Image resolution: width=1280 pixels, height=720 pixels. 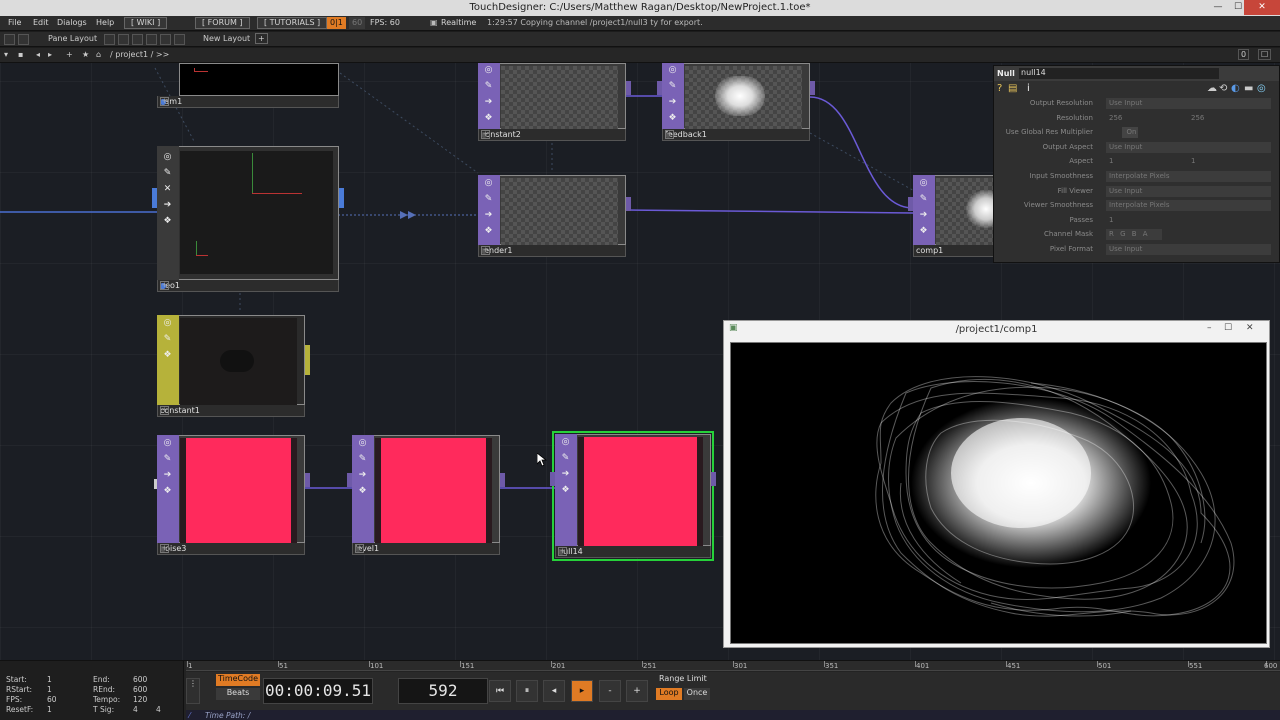 What do you see at coordinates (233, 366) in the screenshot?
I see `node-constant1: ◎ ✎ ❖ constant1 +` at bounding box center [233, 366].